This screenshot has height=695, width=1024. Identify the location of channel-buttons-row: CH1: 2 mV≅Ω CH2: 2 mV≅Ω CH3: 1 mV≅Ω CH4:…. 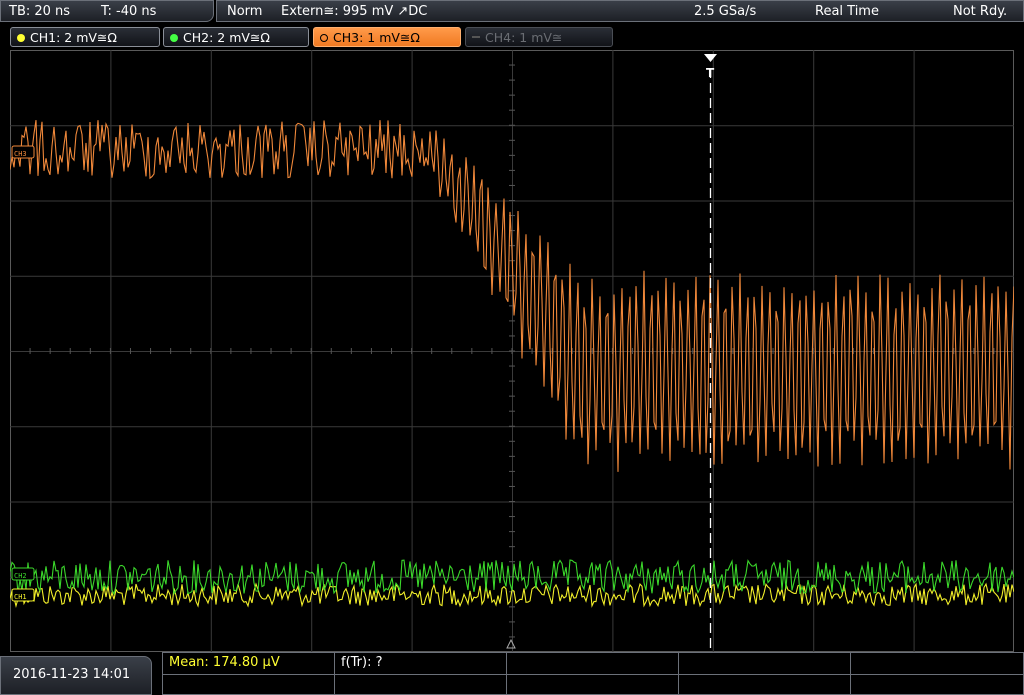
(512, 37).